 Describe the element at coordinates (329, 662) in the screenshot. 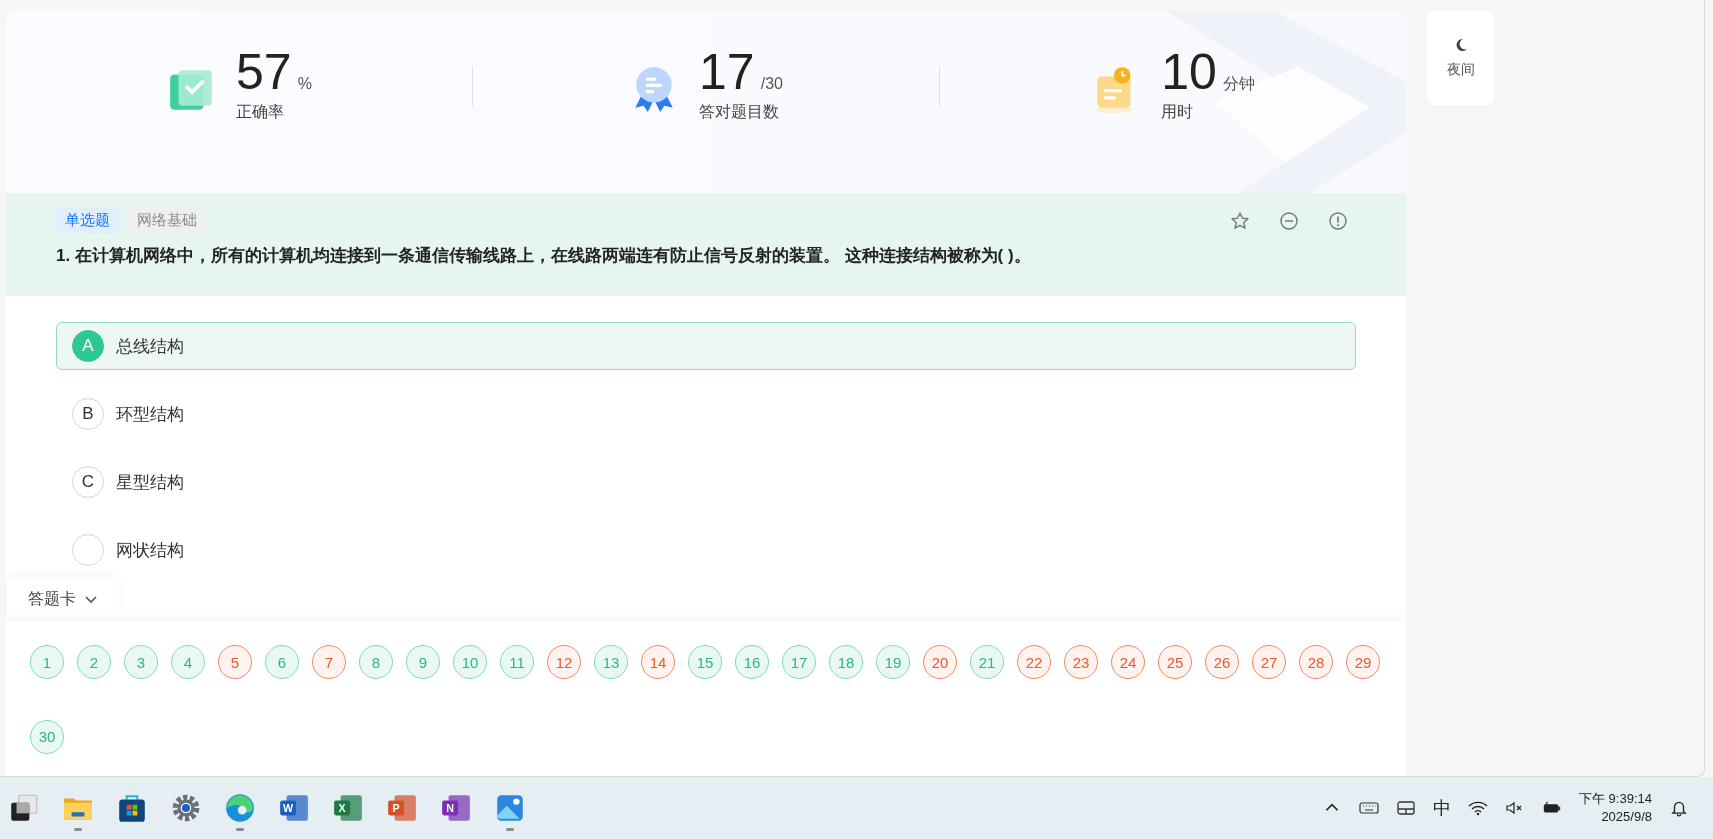

I see `question-number: 7` at that location.